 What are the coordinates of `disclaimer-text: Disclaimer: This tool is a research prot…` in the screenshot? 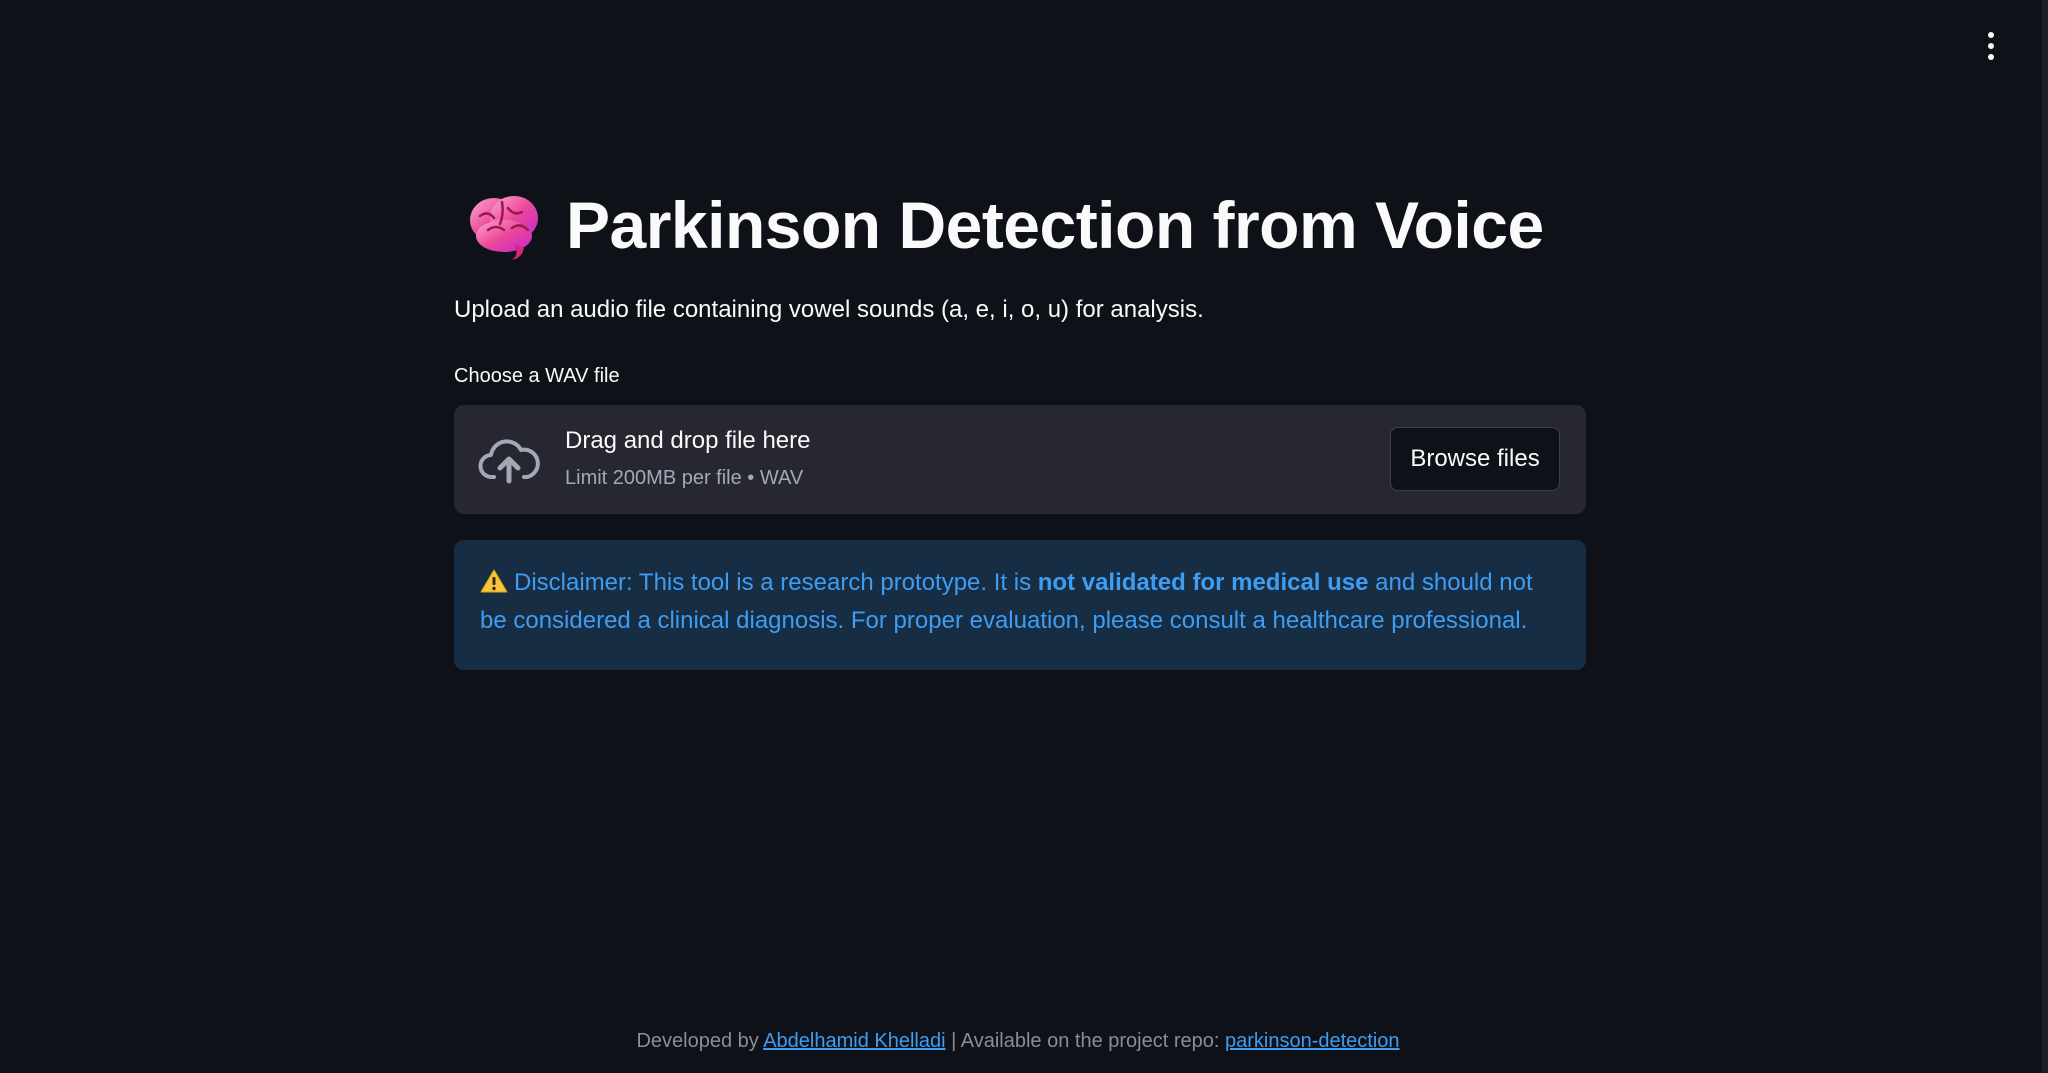 It's located at (776, 582).